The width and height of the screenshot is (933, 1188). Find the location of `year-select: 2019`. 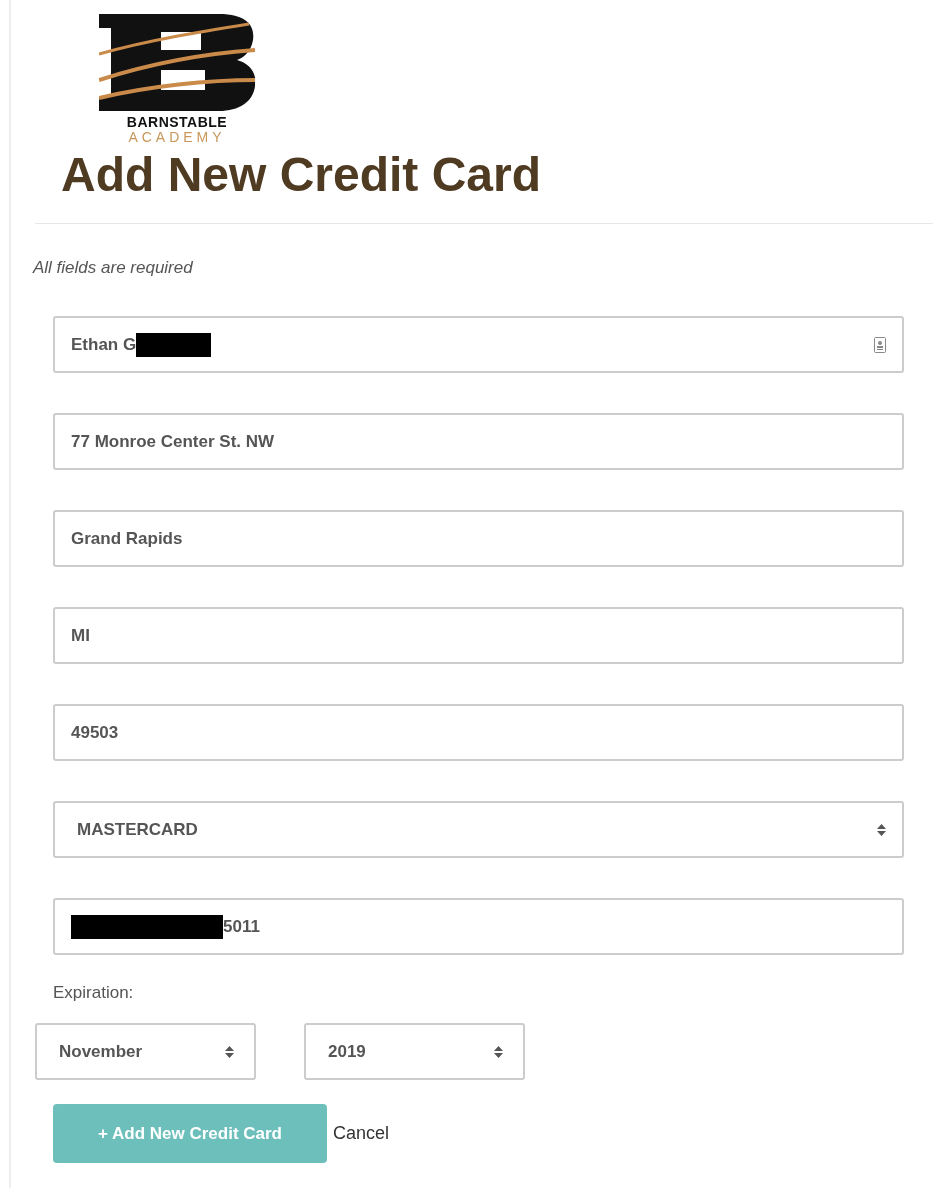

year-select: 2019 is located at coordinates (414, 1051).